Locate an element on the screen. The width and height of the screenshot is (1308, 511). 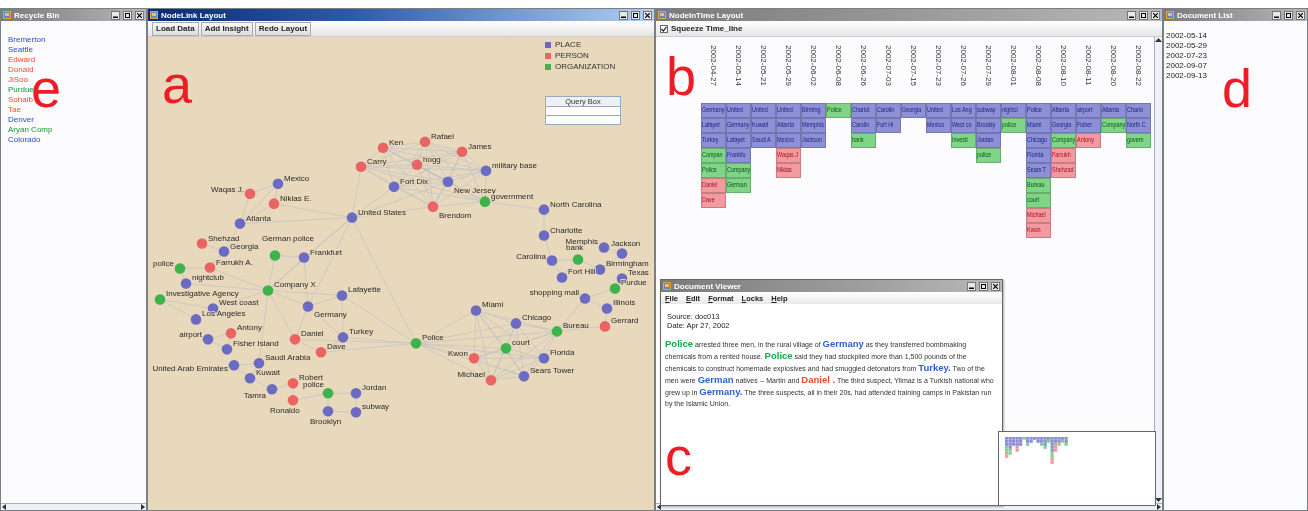
bin-item: Purdue is located at coordinates (21, 89).